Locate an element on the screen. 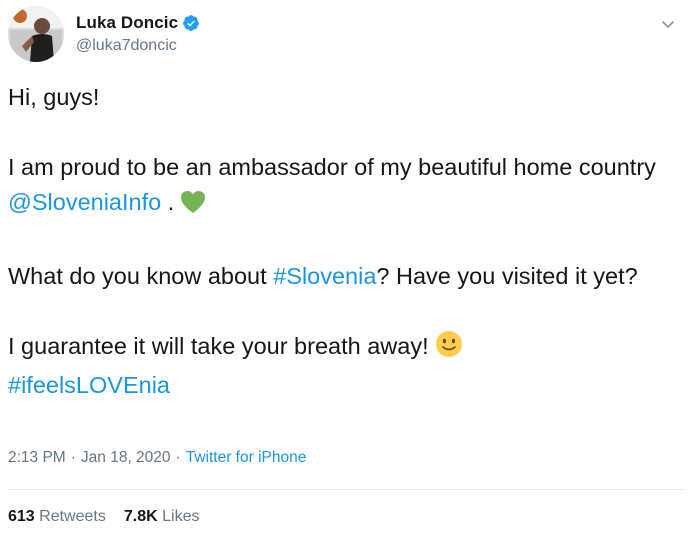  period-text: . is located at coordinates (168, 202).